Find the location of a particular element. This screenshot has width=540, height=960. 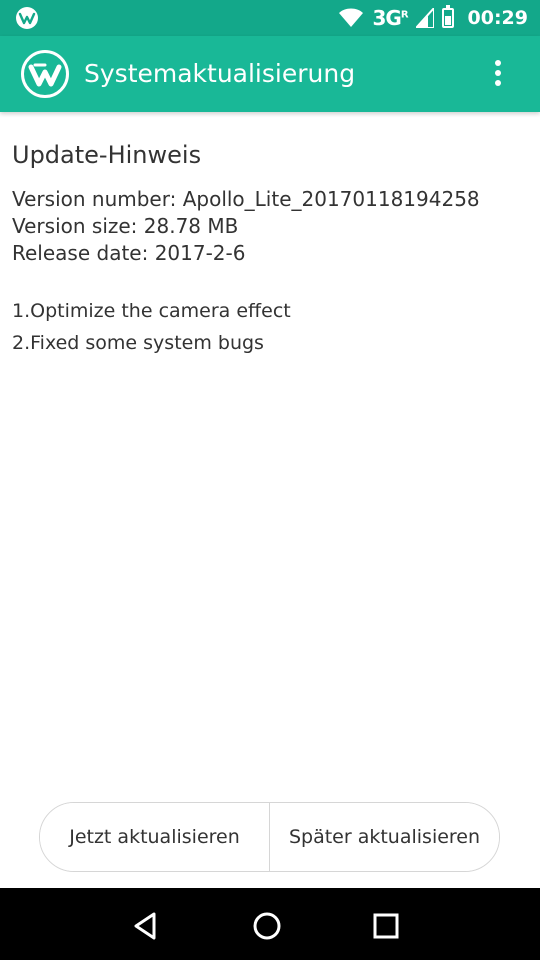

signal-icon is located at coordinates (424, 18).